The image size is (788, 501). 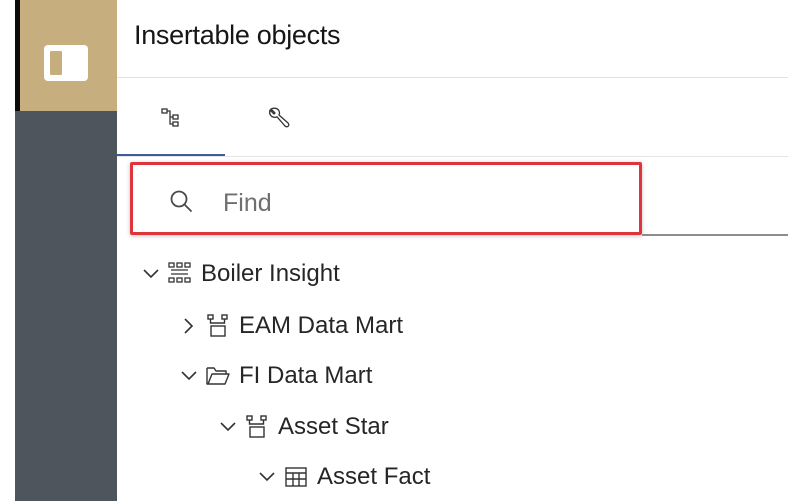 I want to click on tree-item-asset-fact: Asset Fact, so click(x=343, y=477).